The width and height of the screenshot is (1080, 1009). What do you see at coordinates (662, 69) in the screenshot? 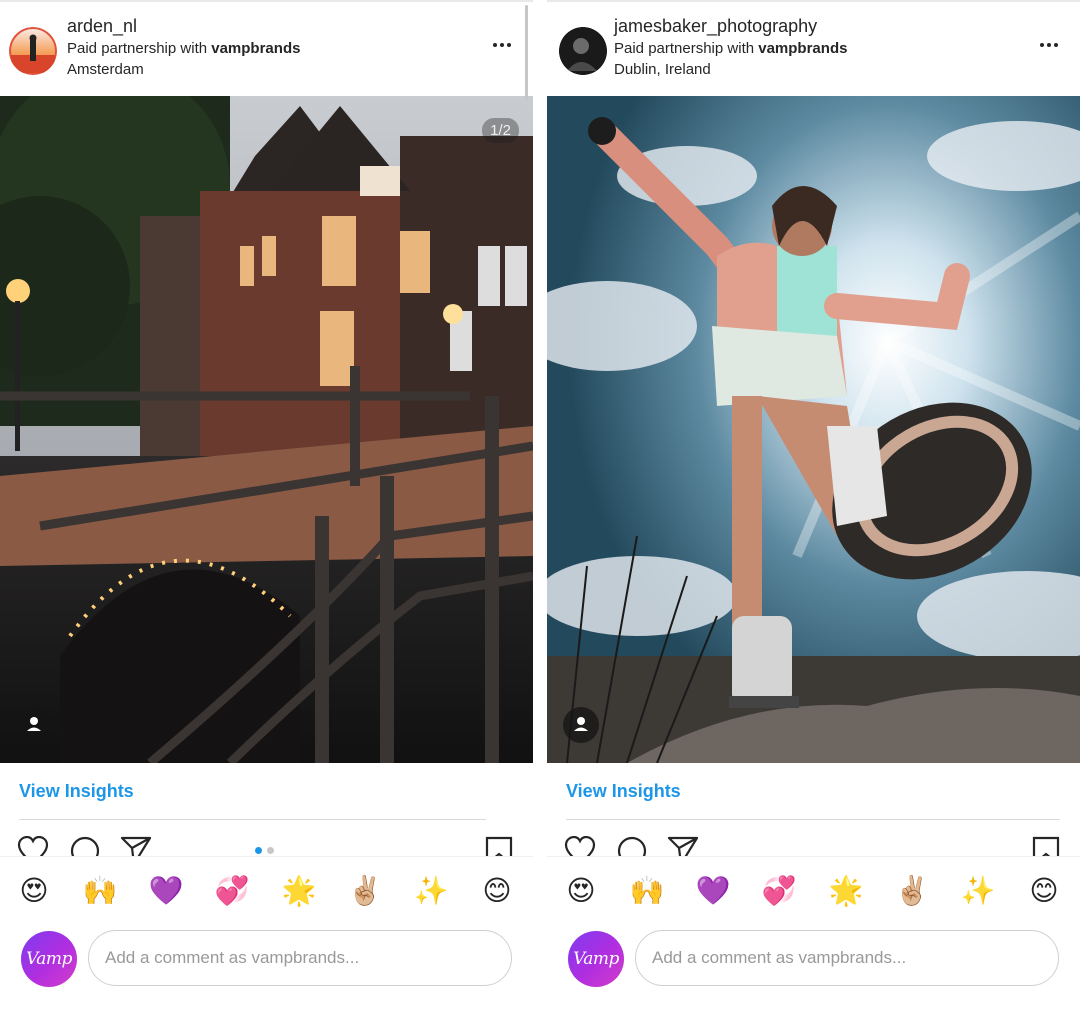
I see `location: Dublin, Ireland` at bounding box center [662, 69].